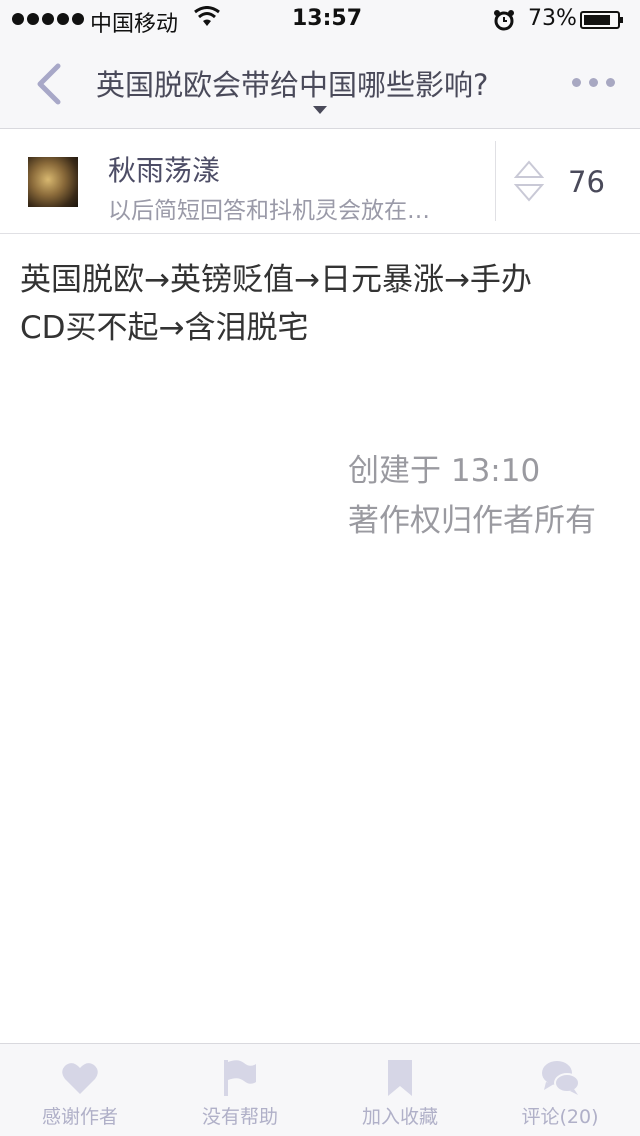 The width and height of the screenshot is (640, 1136). Describe the element at coordinates (49, 84) in the screenshot. I see `back-arrow-icon` at that location.